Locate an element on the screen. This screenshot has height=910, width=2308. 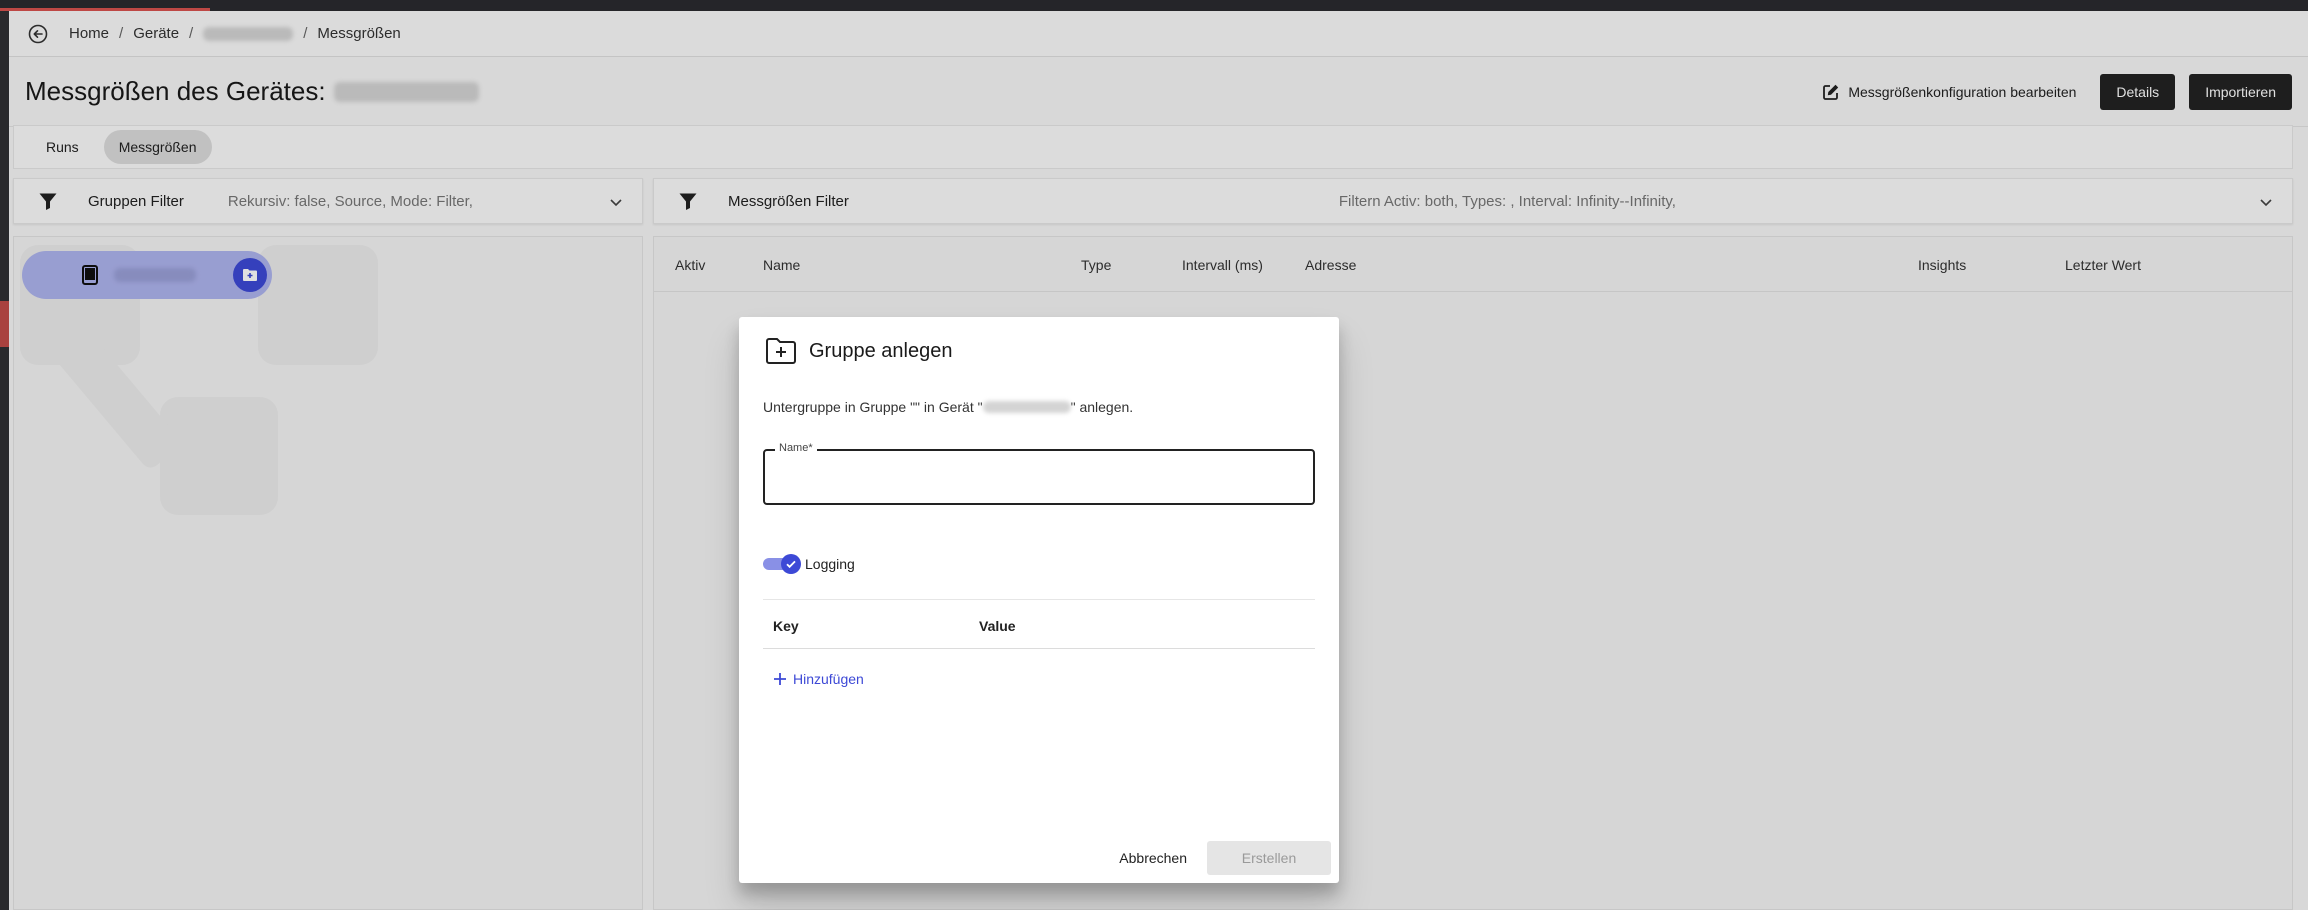
name-field: Name* is located at coordinates (1039, 473).